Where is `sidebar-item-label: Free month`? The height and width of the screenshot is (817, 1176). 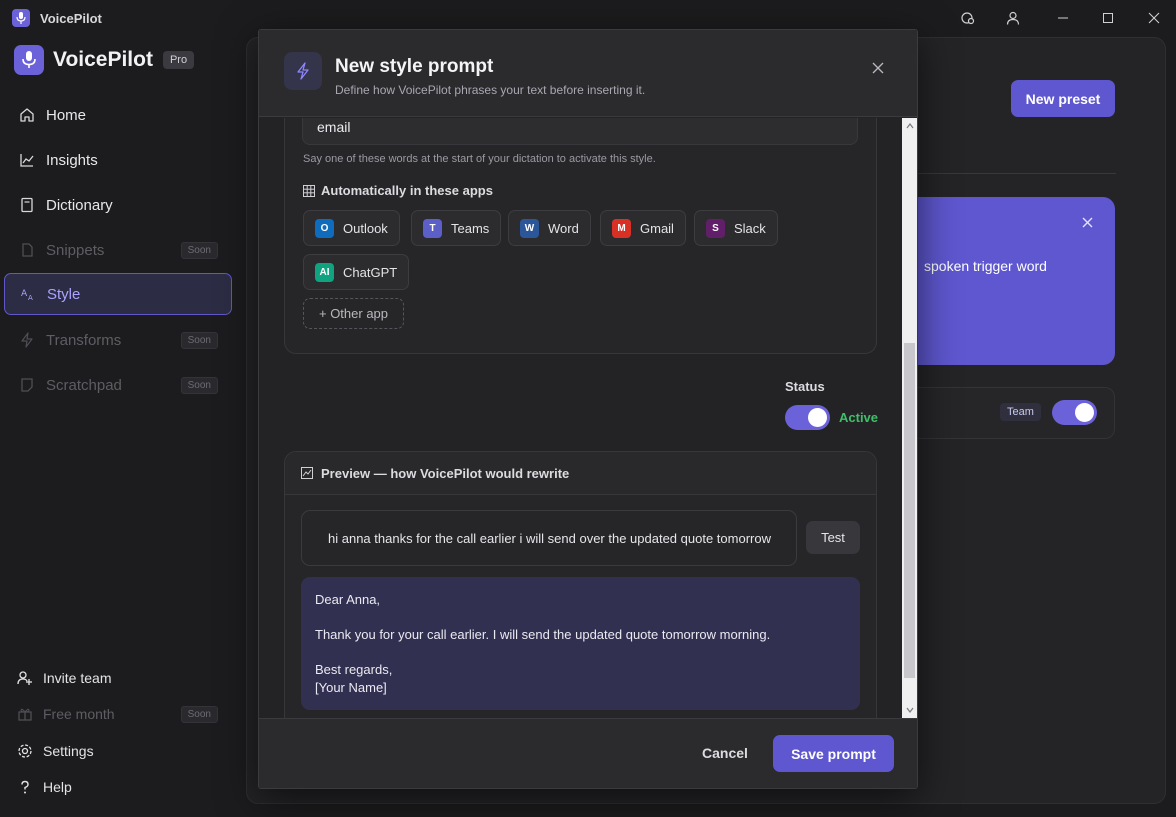 sidebar-item-label: Free month is located at coordinates (79, 714).